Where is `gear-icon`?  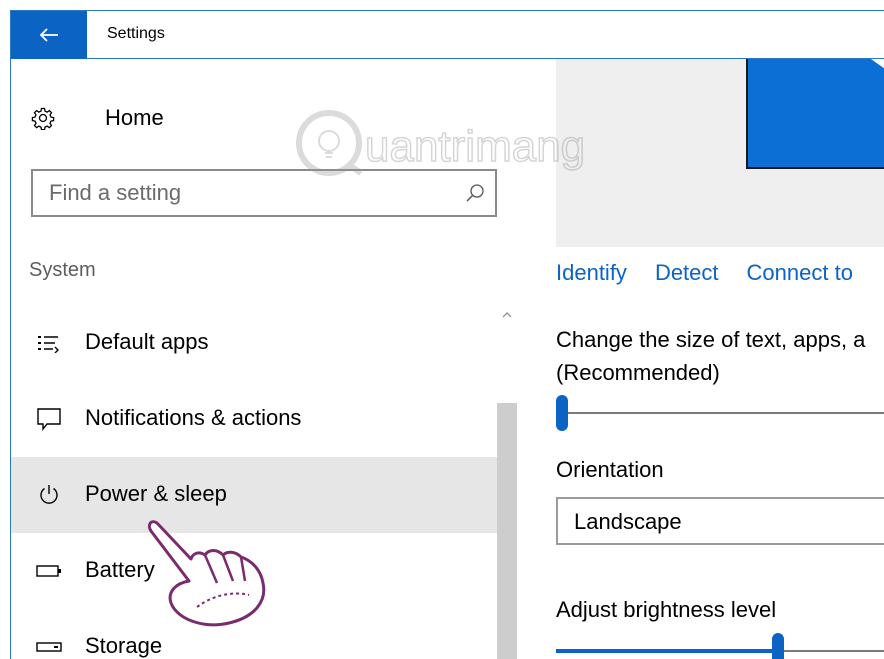 gear-icon is located at coordinates (48, 118).